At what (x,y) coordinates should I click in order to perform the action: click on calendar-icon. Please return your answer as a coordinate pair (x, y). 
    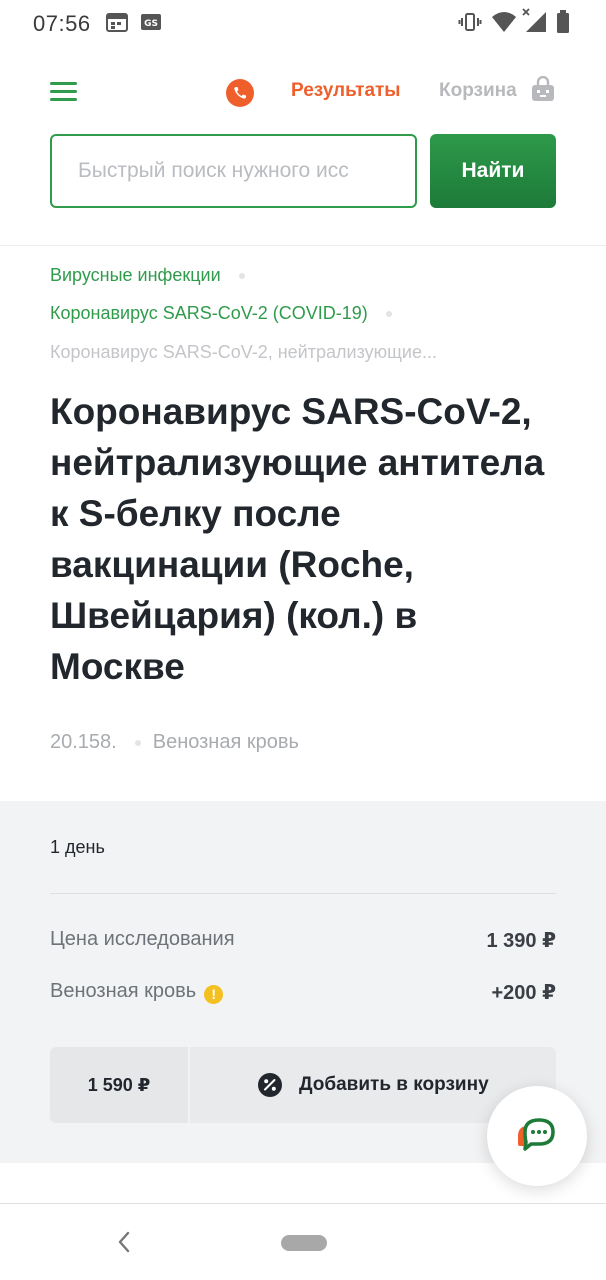
    Looking at the image, I should click on (117, 24).